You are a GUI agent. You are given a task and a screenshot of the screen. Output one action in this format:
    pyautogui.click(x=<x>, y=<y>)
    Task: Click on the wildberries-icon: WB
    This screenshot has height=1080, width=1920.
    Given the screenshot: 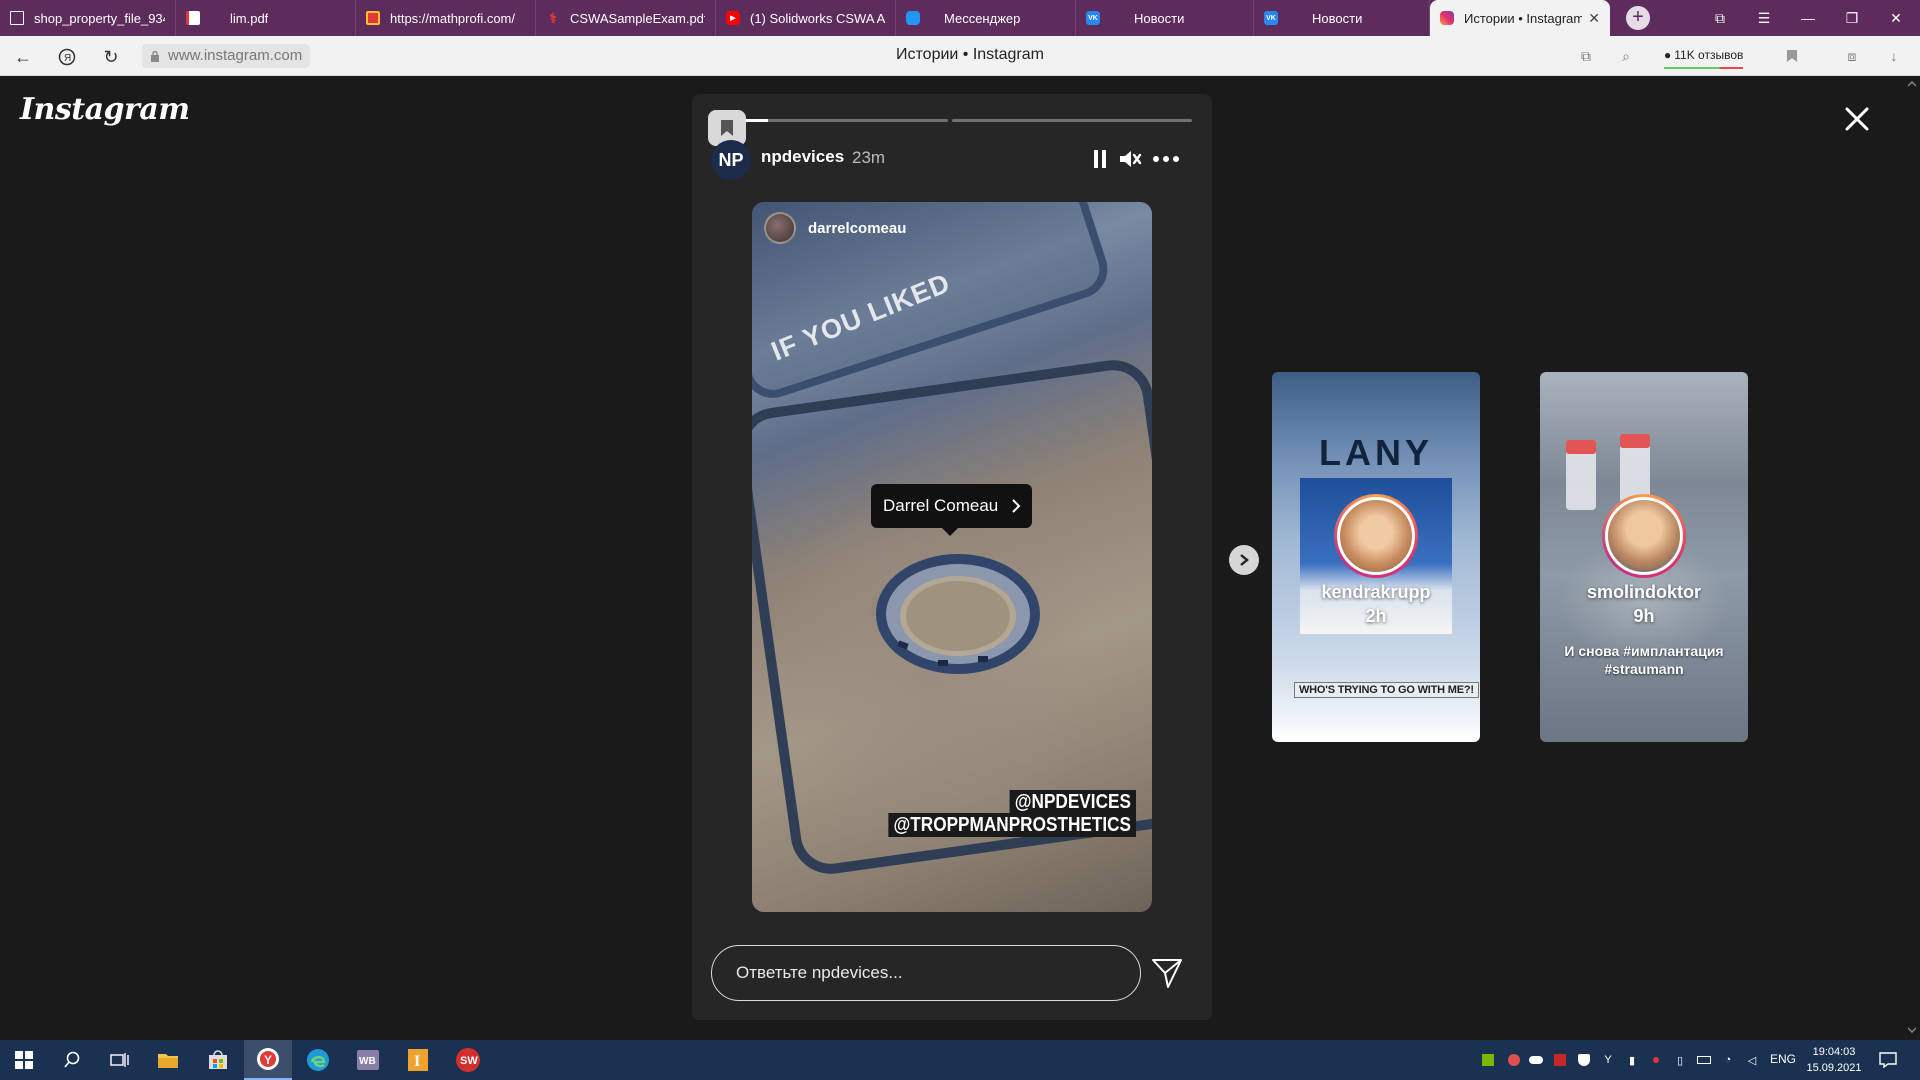 What is the action you would take?
    pyautogui.click(x=368, y=1060)
    